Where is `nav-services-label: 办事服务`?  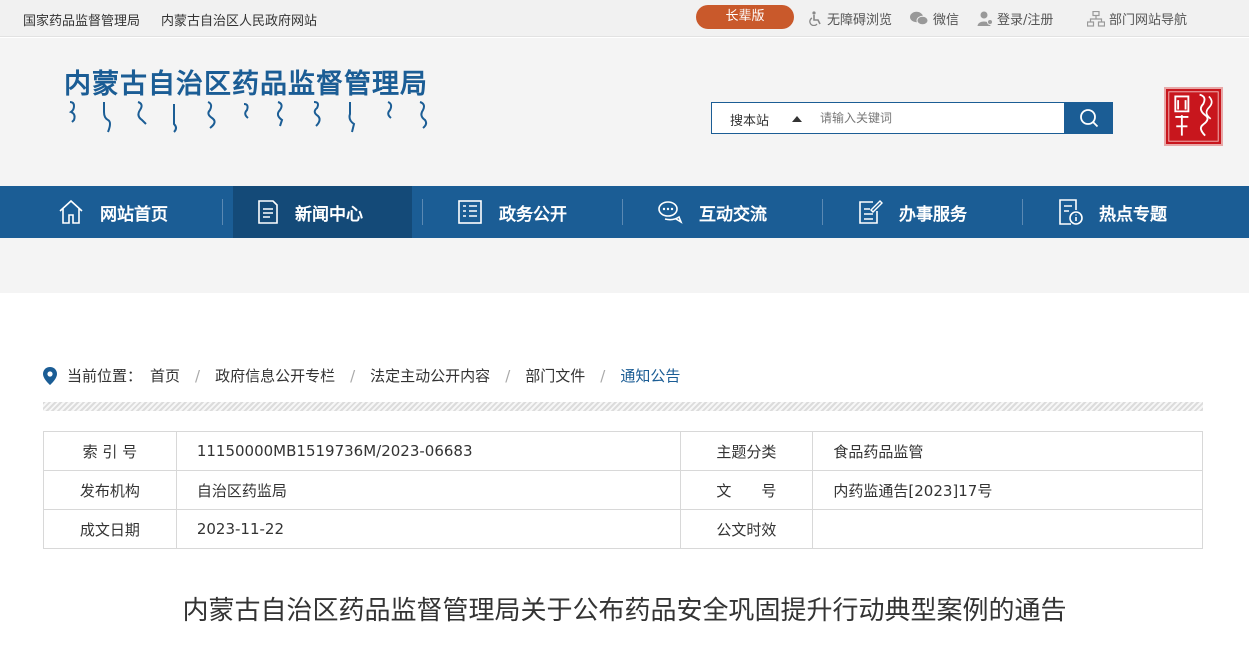
nav-services-label: 办事服务 is located at coordinates (933, 214).